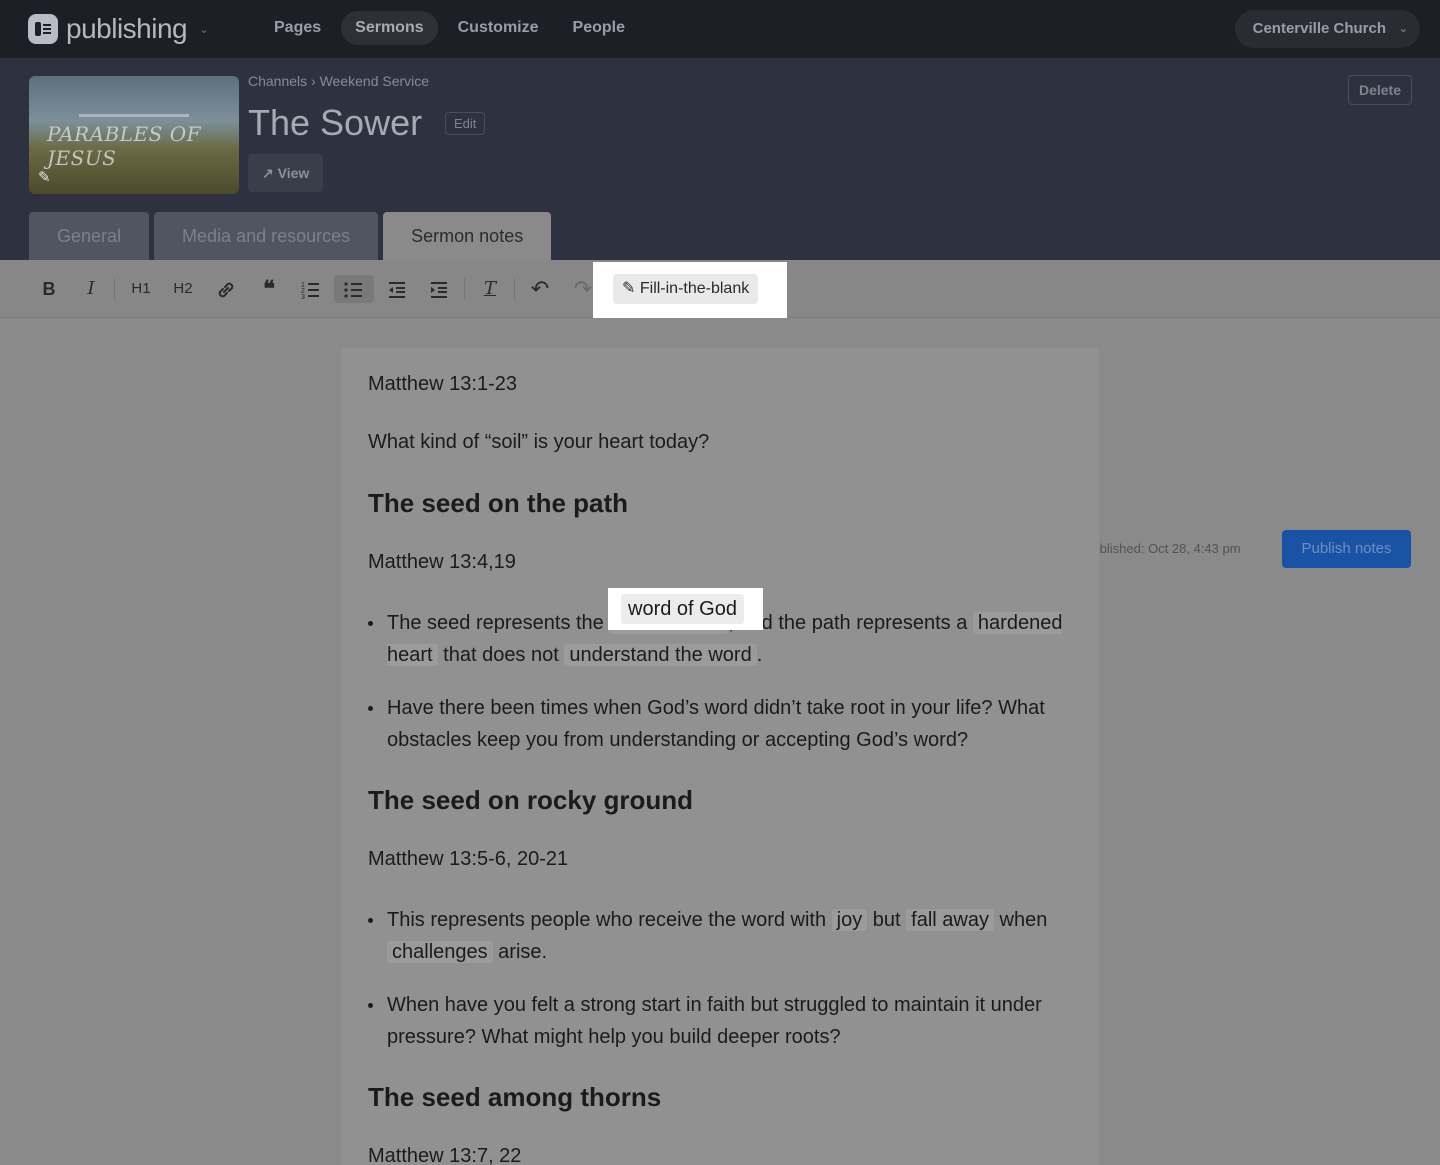 Image resolution: width=1440 pixels, height=1165 pixels. I want to click on sermon-tabs: General Media and resources Sermon notes, so click(290, 236).